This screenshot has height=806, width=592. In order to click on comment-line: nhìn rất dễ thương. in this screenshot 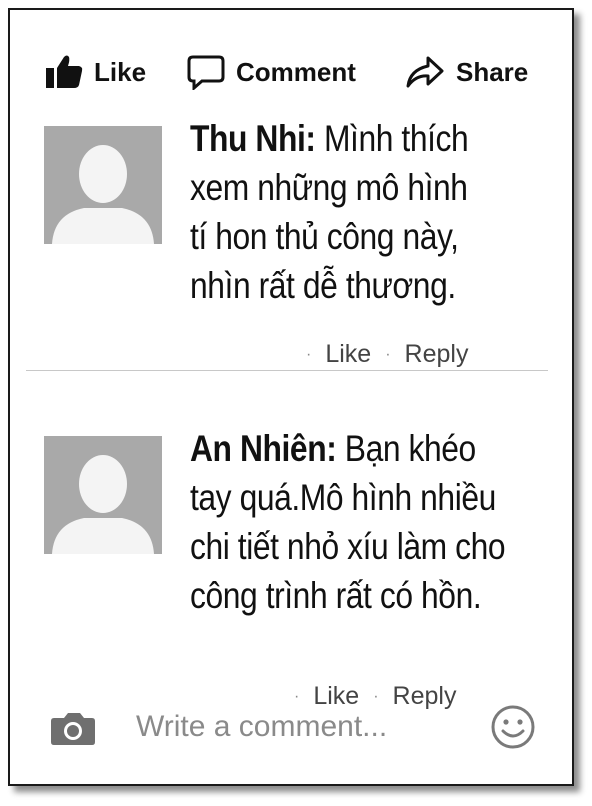, I will do `click(323, 285)`.